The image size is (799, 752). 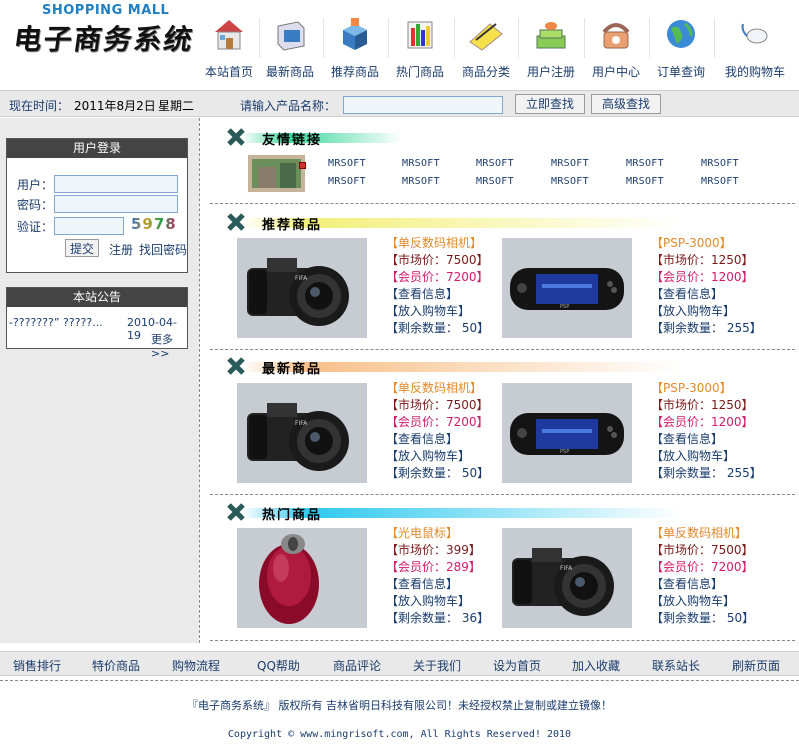 What do you see at coordinates (229, 48) in the screenshot?
I see `nav-home: 本站首页` at bounding box center [229, 48].